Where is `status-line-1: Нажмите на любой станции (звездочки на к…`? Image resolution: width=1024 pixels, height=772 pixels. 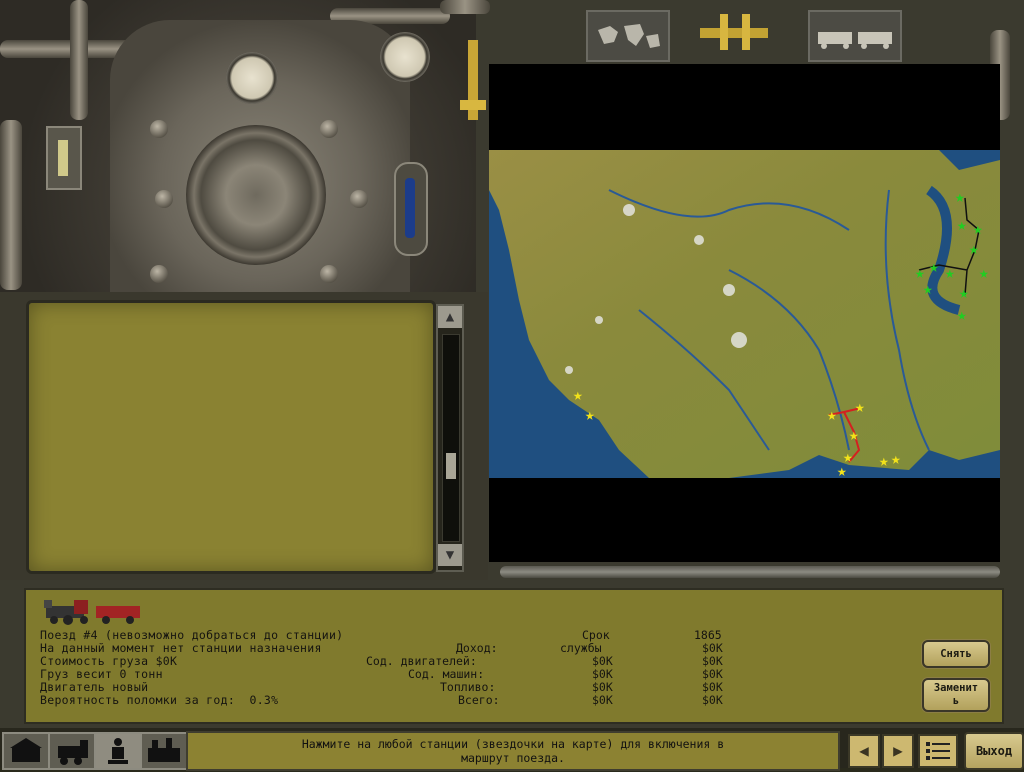 status-line-1: Нажмите на любой станции (звездочки на к… is located at coordinates (513, 744).